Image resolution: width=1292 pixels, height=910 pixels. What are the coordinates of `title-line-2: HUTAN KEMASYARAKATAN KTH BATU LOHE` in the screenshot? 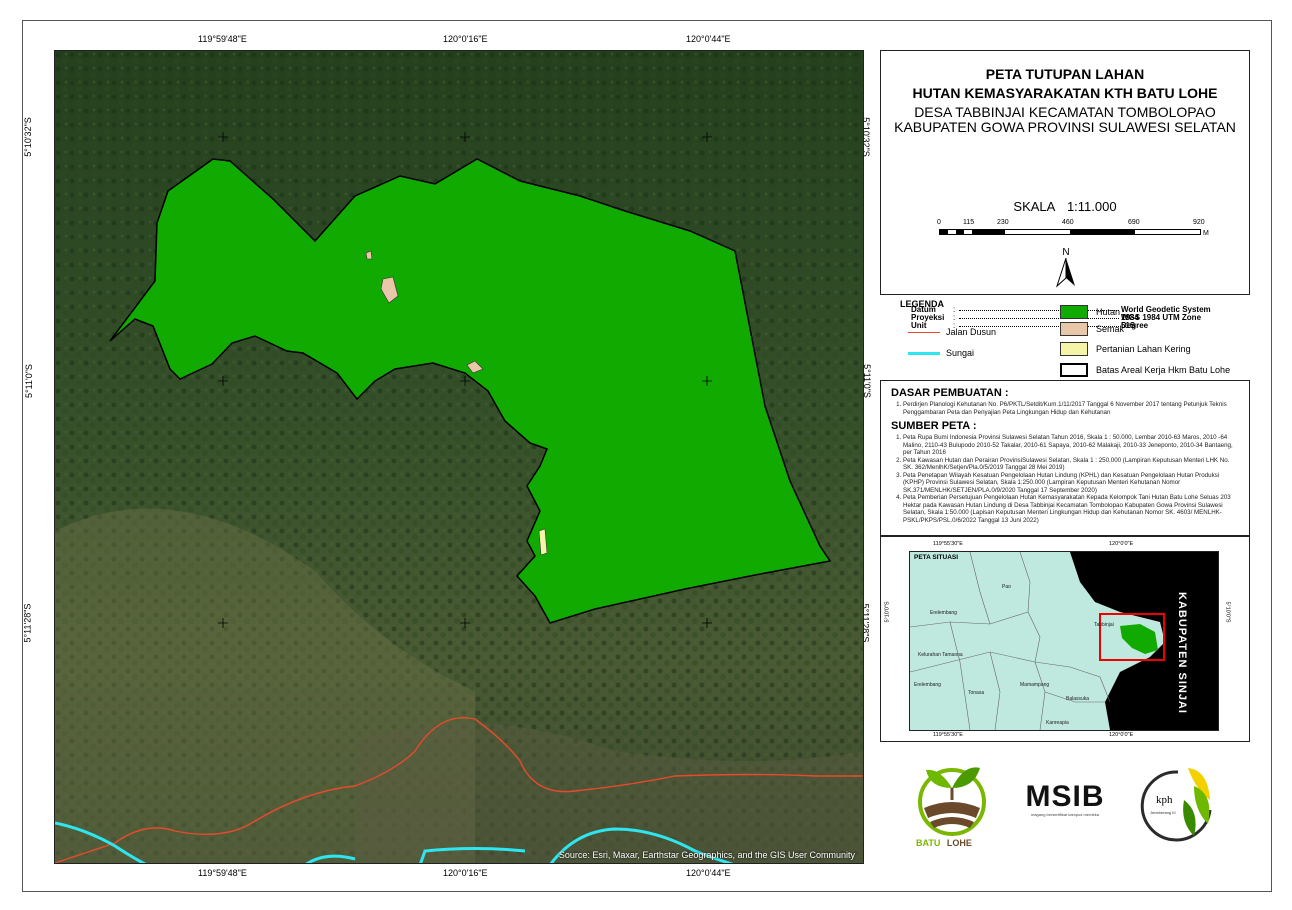 It's located at (1065, 93).